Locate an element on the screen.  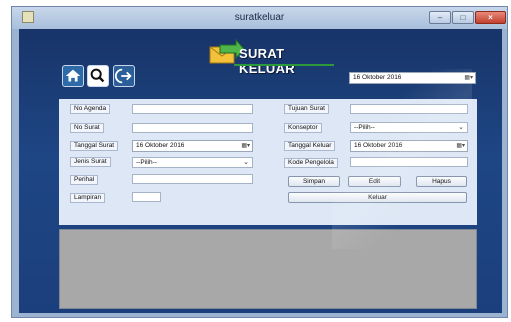
header-date-value: 16 Oktober 2016 is located at coordinates (377, 77).